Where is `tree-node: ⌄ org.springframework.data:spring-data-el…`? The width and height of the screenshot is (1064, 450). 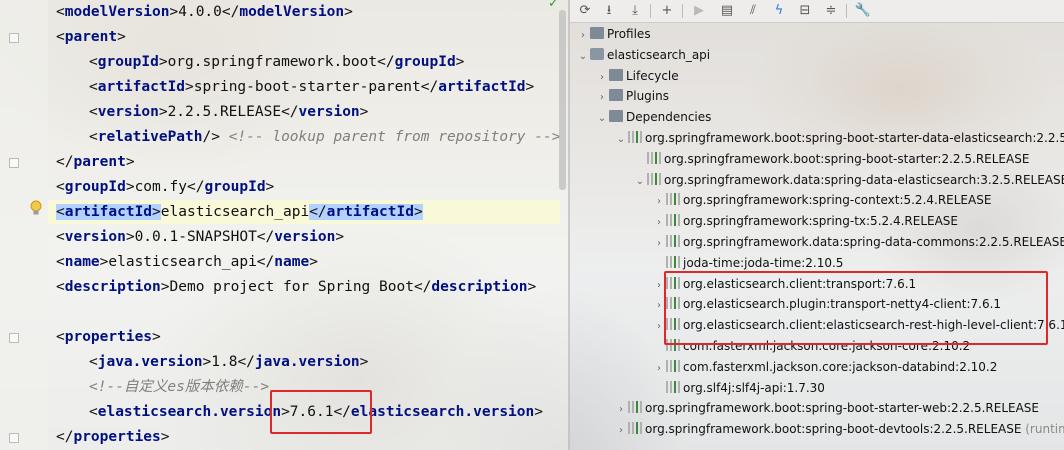
tree-node: ⌄ org.springframework.data:spring-data-el… is located at coordinates (848, 180).